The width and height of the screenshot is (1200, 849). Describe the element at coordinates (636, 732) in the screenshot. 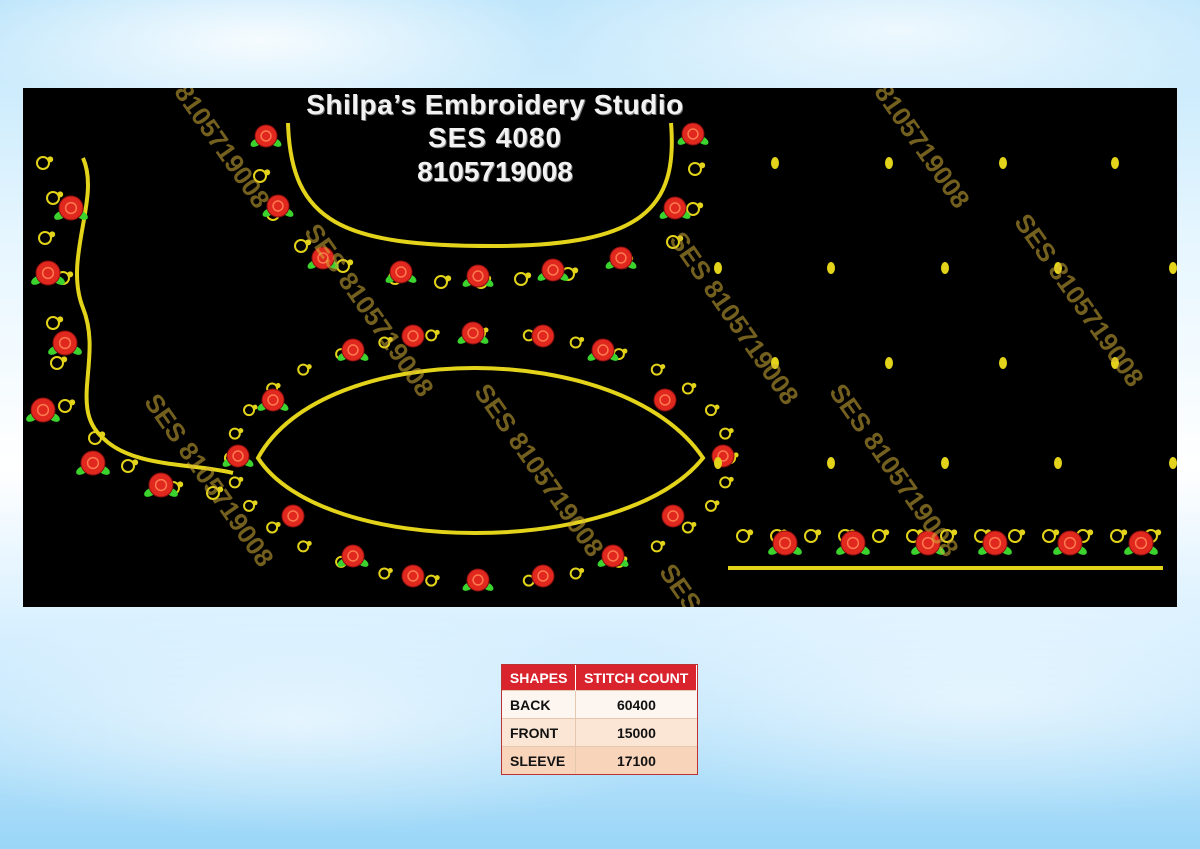

I see `stitch-count: 15000` at that location.